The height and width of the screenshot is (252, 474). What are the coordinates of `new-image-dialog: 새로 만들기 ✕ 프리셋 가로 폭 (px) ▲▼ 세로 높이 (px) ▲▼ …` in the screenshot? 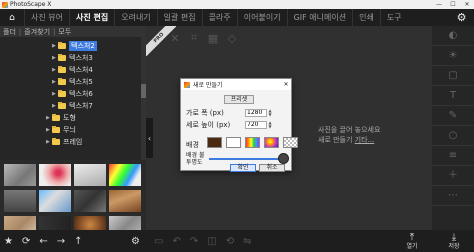 It's located at (239, 125).